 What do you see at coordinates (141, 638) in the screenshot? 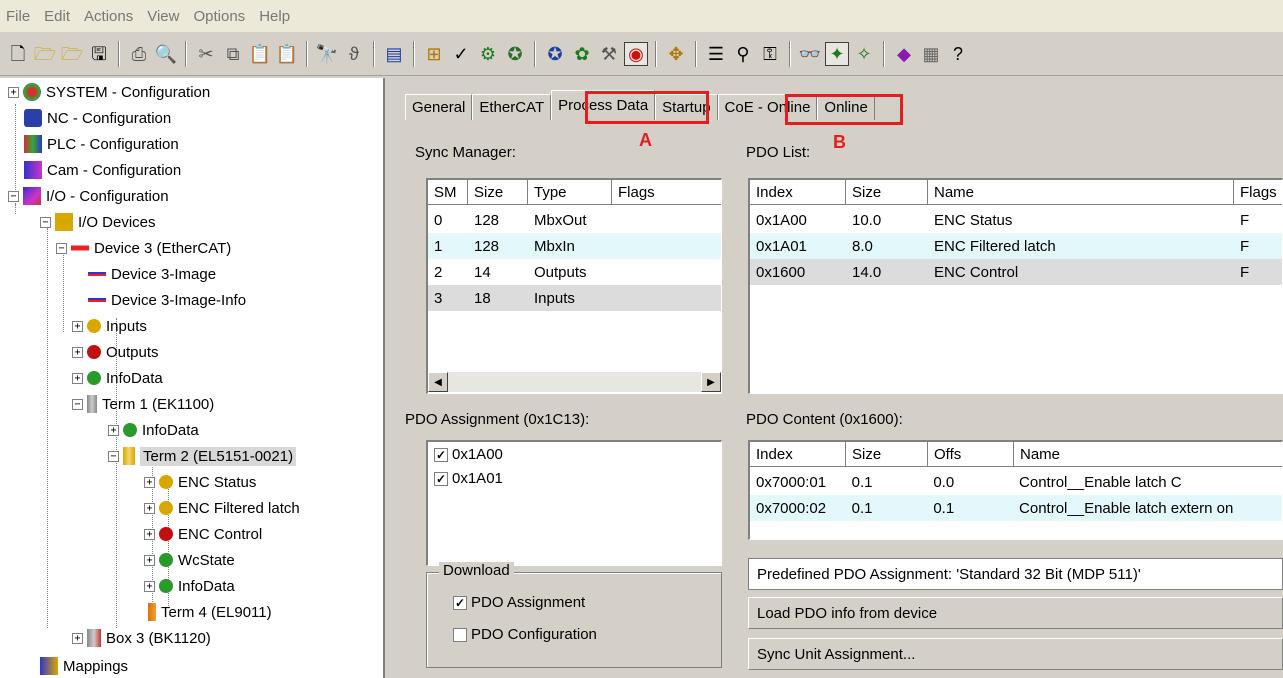
I see `tree-item-box3: + Box 3 (BK1120)` at bounding box center [141, 638].